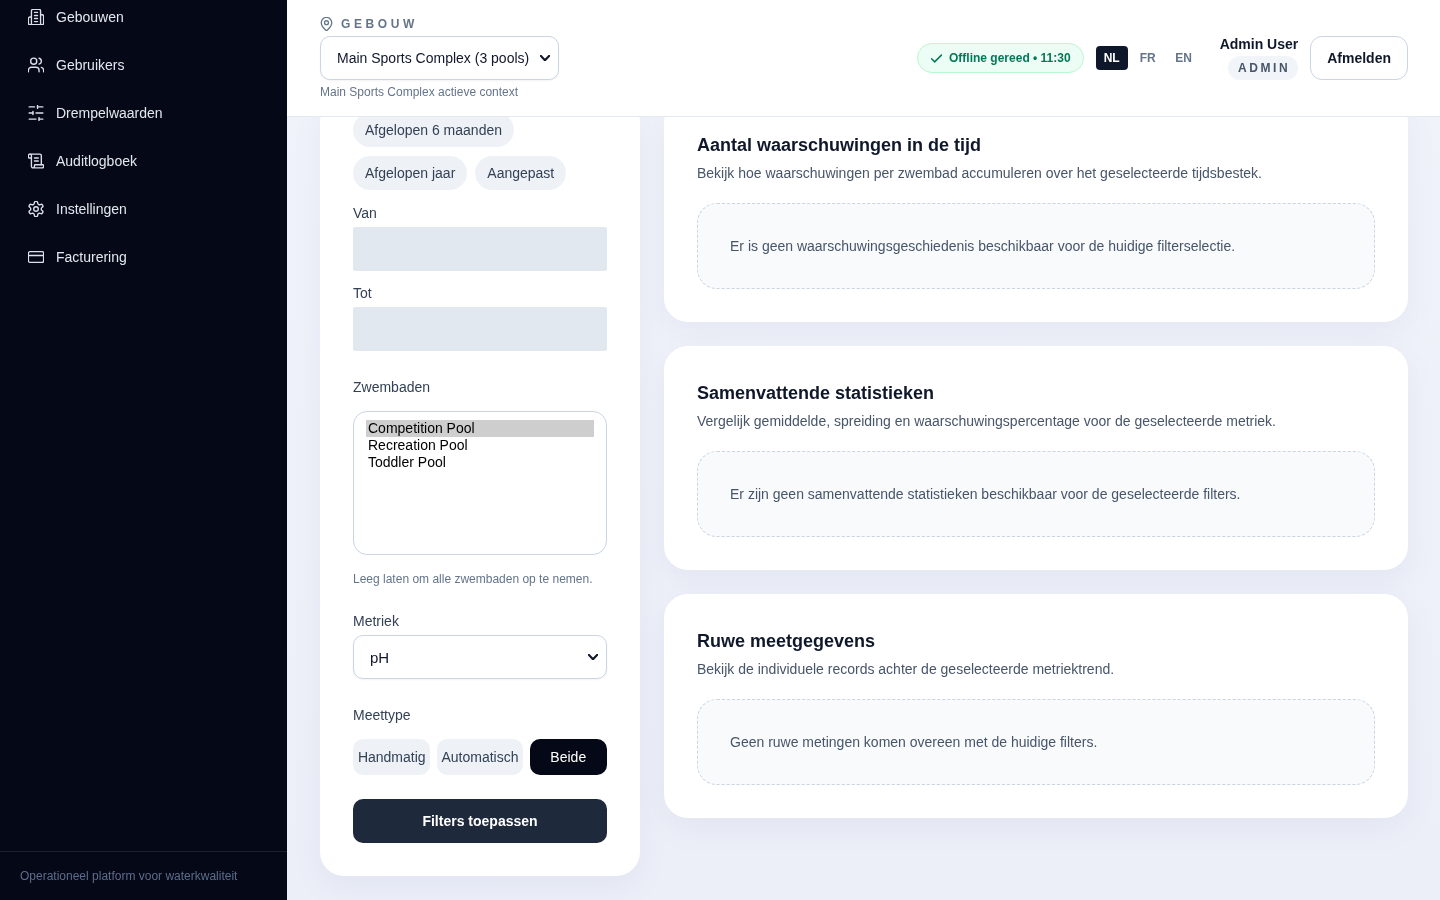 Image resolution: width=1440 pixels, height=900 pixels. I want to click on role-badge: ADMIN, so click(1263, 68).